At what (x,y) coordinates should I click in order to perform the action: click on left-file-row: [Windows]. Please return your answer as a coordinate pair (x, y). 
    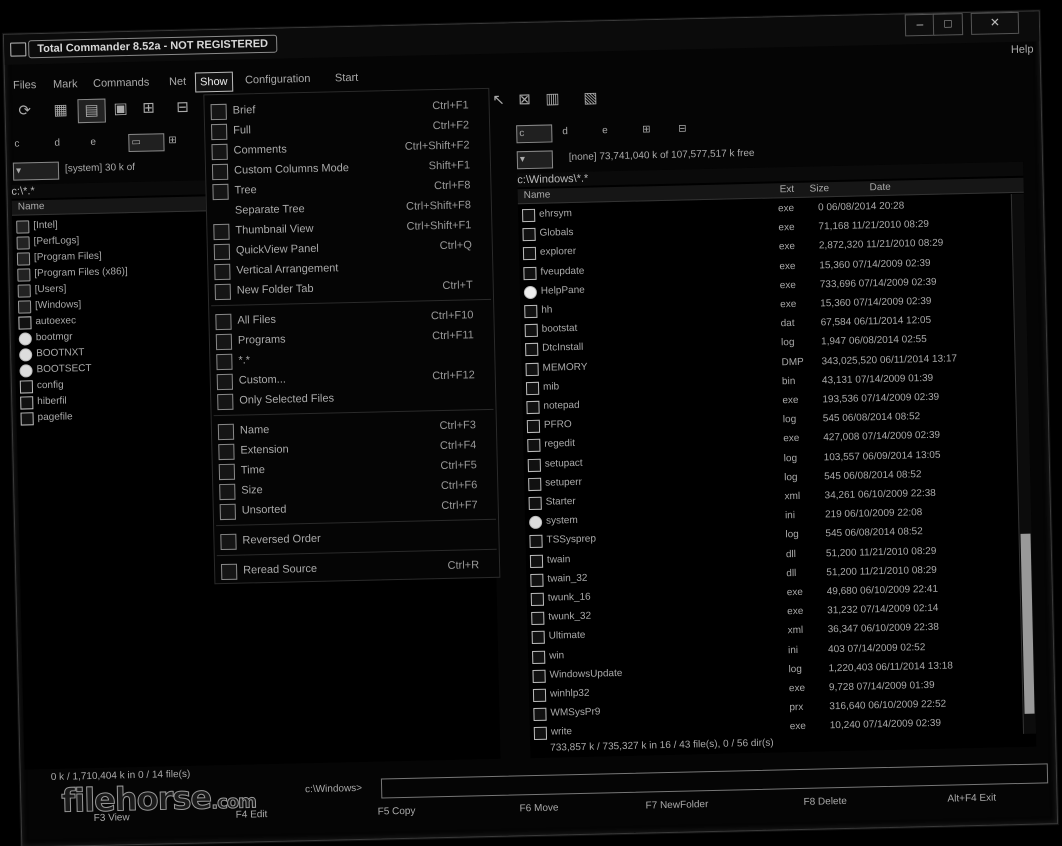
    Looking at the image, I should click on (47, 306).